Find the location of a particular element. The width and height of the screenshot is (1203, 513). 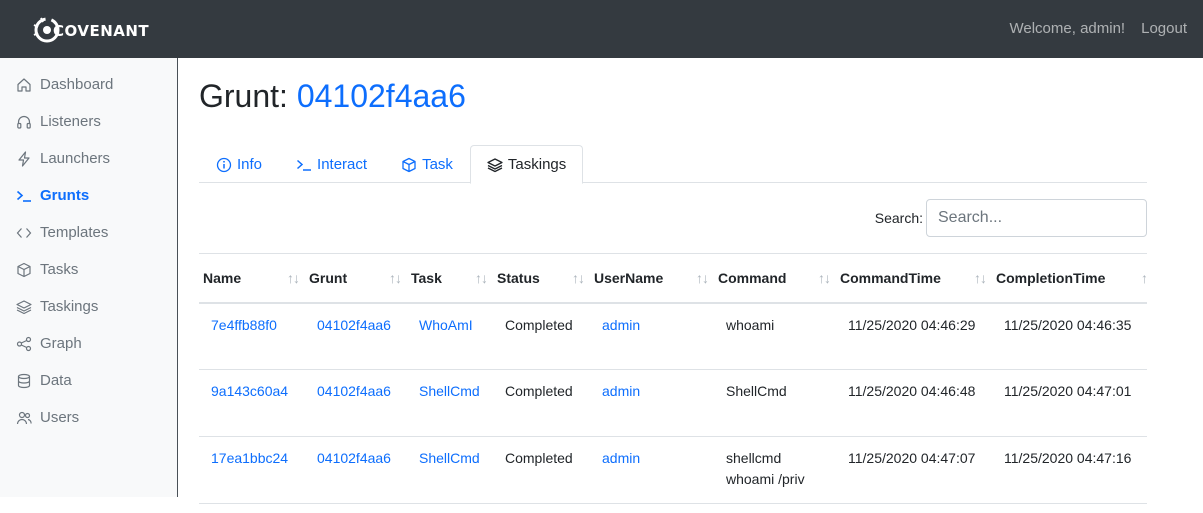

sidebar-item-label: Users is located at coordinates (60, 417).